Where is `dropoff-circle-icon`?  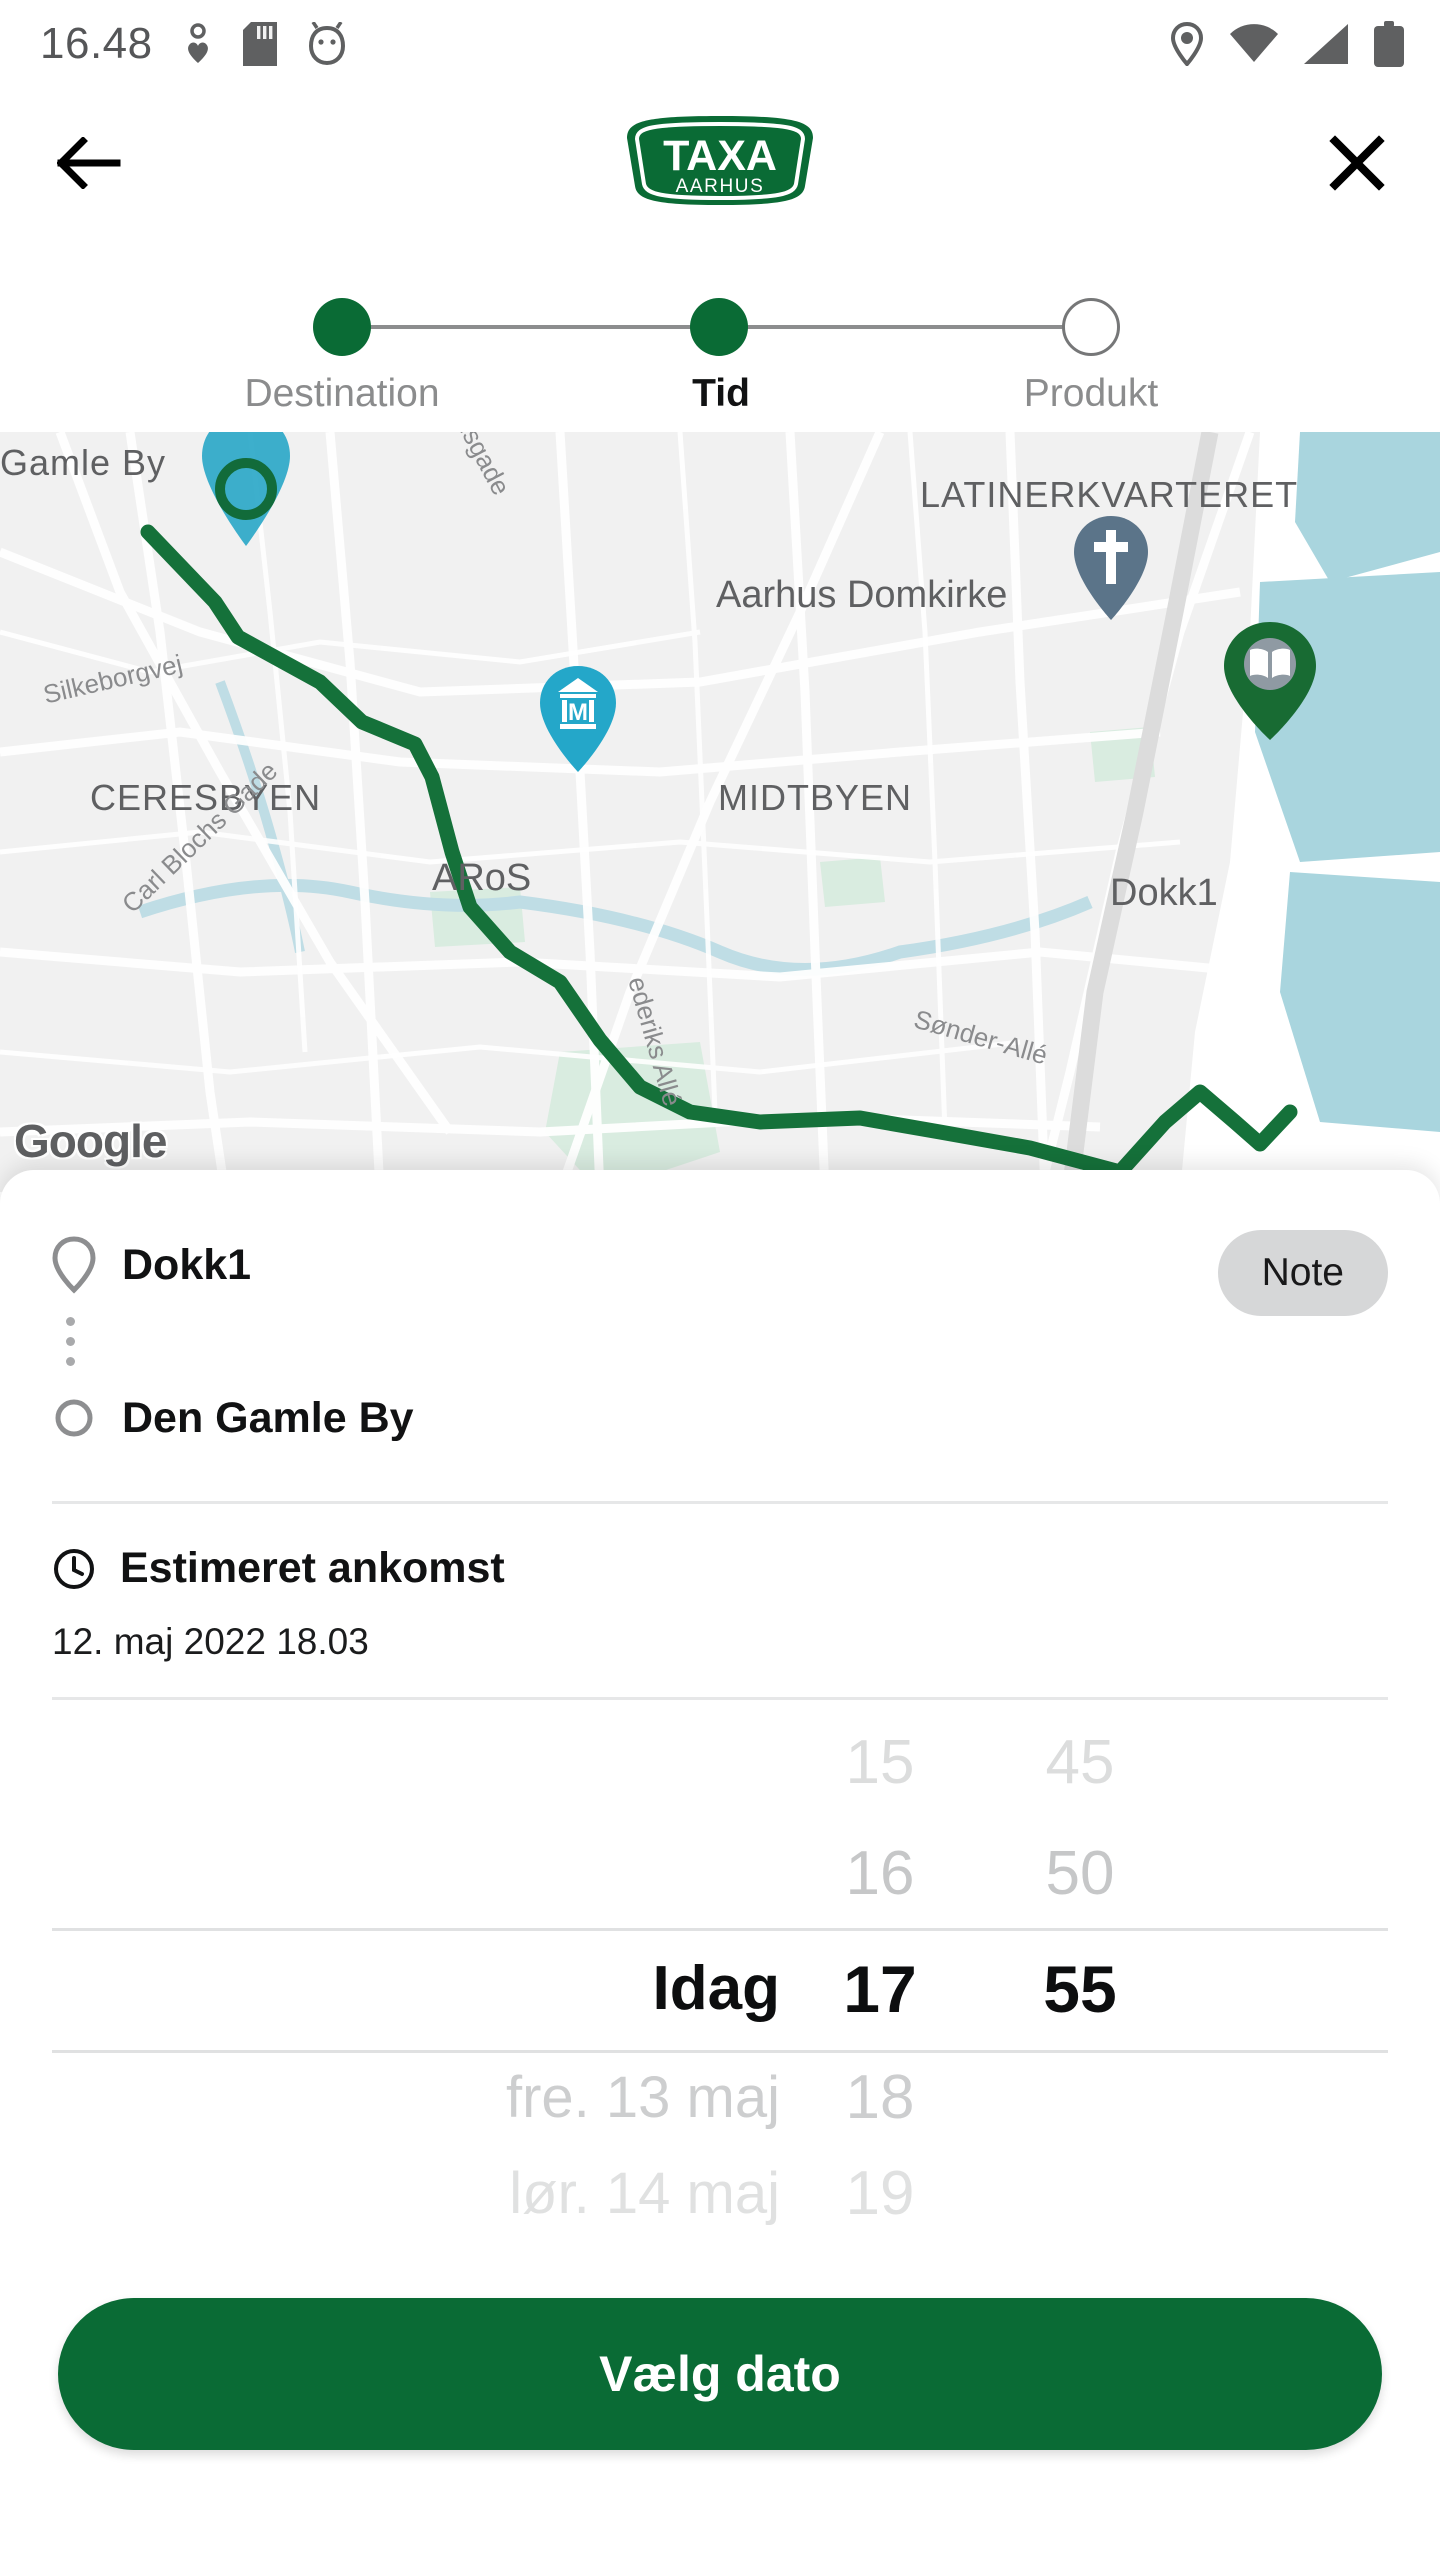
dropoff-circle-icon is located at coordinates (74, 1418).